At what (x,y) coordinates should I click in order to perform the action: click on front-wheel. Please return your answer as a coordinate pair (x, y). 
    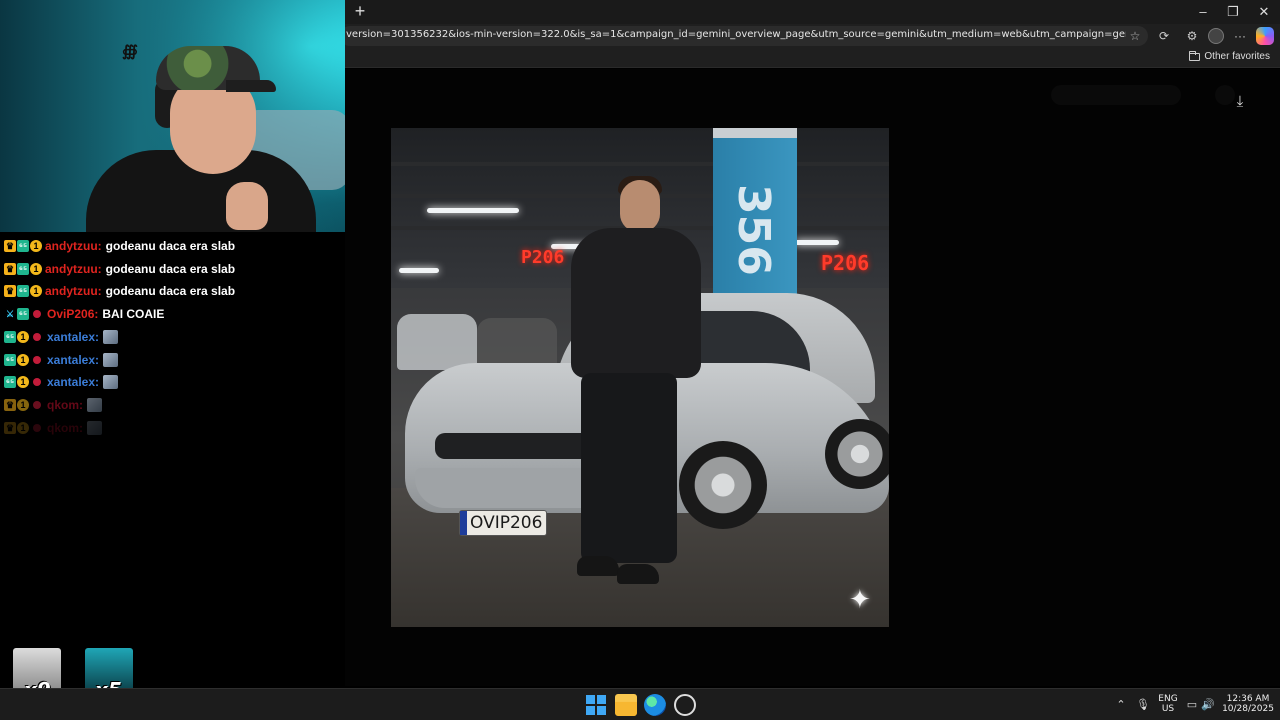
    Looking at the image, I should click on (723, 485).